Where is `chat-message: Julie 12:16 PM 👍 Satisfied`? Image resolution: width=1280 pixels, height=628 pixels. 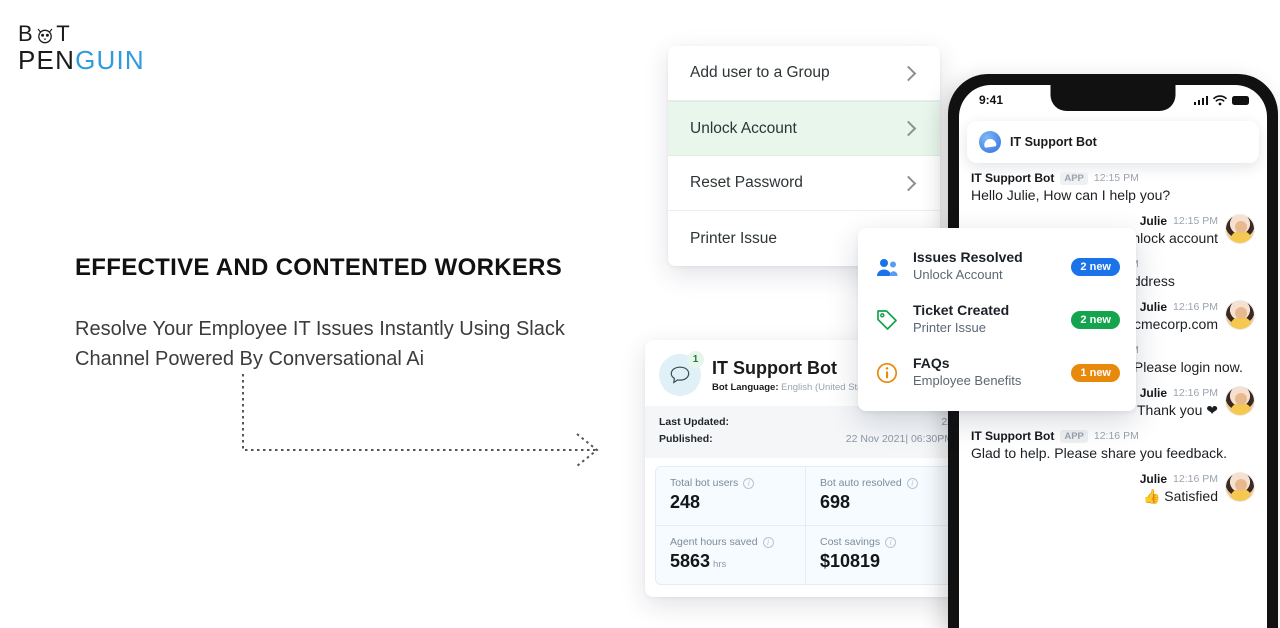
chat-message: Julie 12:16 PM 👍 Satisfied is located at coordinates (1113, 489).